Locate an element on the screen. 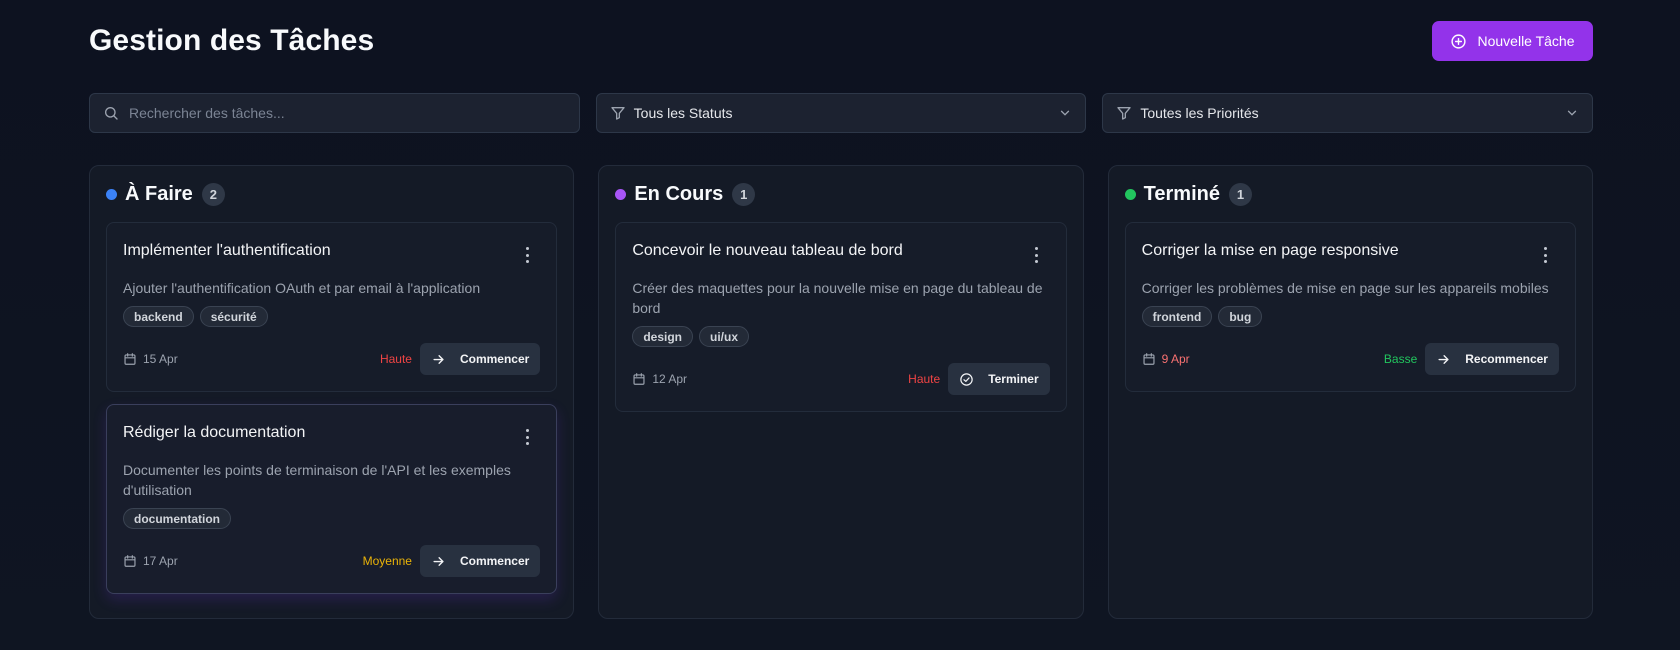 This screenshot has width=1680, height=650. restart-button: Recommencer is located at coordinates (1492, 359).